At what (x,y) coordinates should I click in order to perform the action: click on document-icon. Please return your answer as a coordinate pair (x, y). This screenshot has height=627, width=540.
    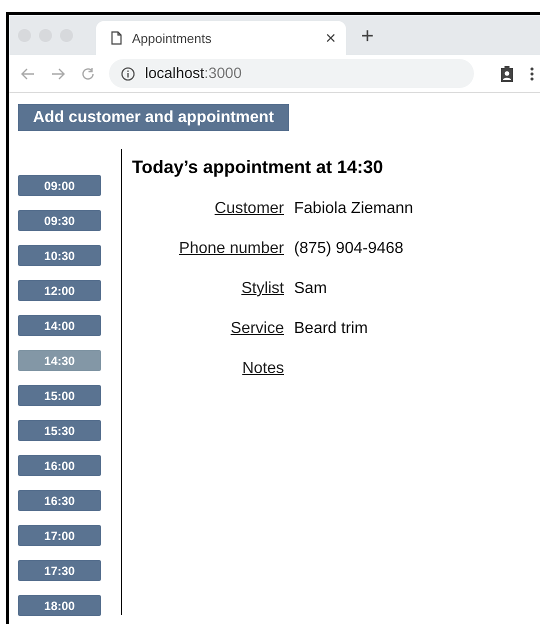
    Looking at the image, I should click on (116, 38).